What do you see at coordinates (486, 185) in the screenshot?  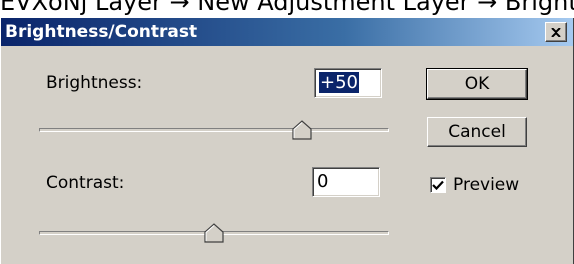 I see `preview-label: Preview` at bounding box center [486, 185].